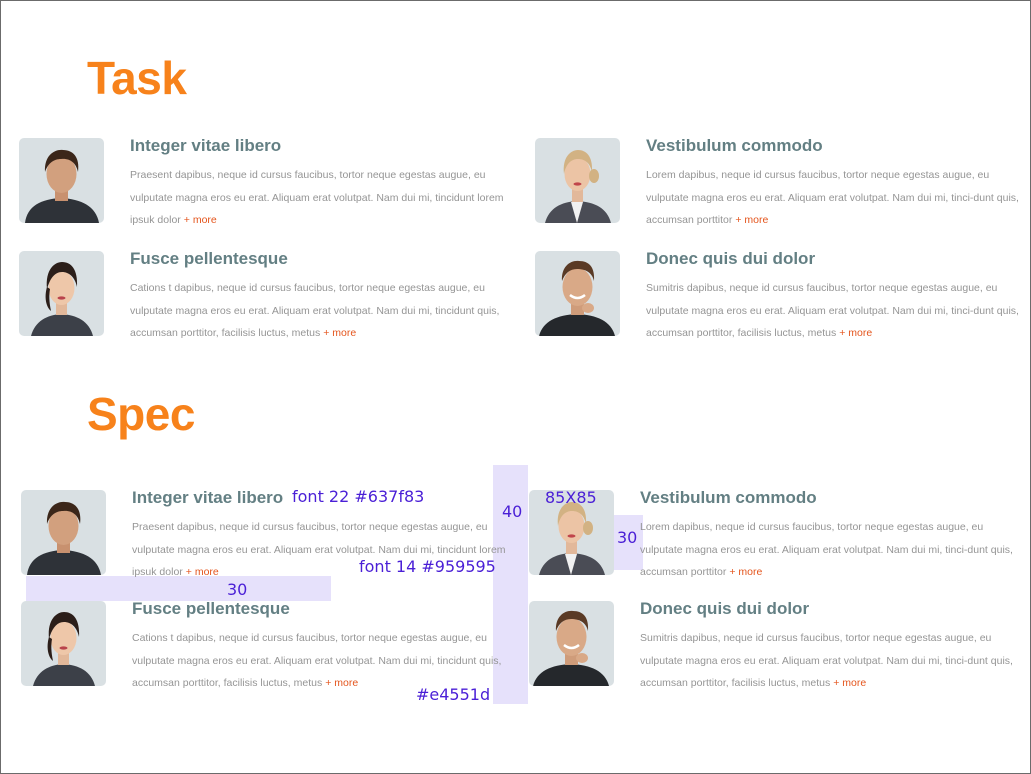 Image resolution: width=1031 pixels, height=774 pixels. I want to click on spec-image-text-gap-label: 30, so click(627, 537).